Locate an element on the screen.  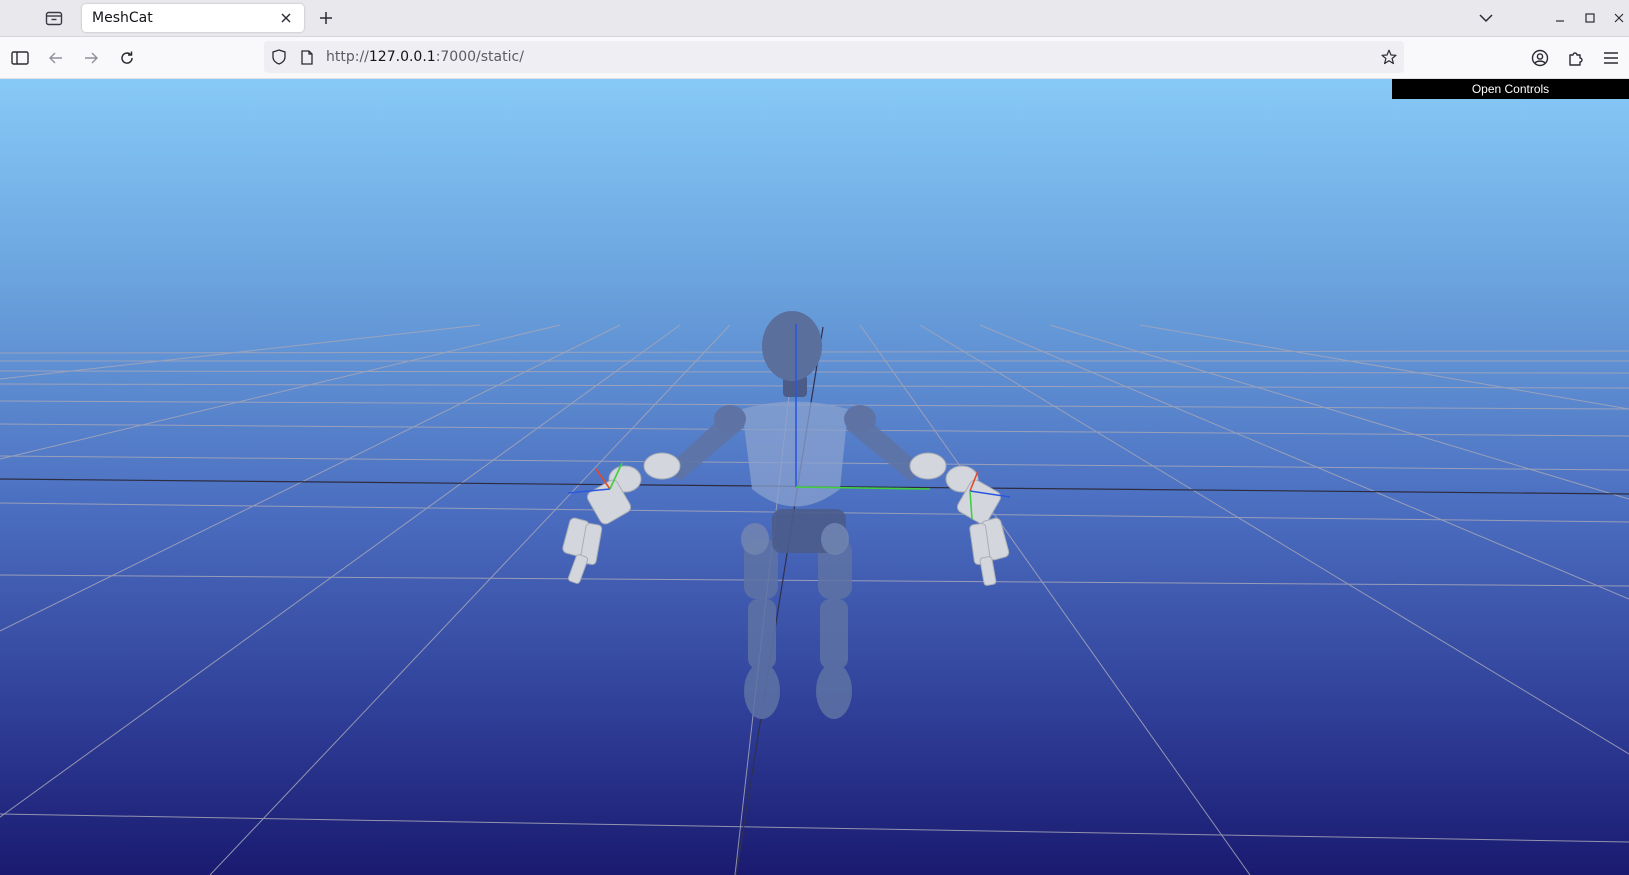
plus-icon is located at coordinates (326, 18).